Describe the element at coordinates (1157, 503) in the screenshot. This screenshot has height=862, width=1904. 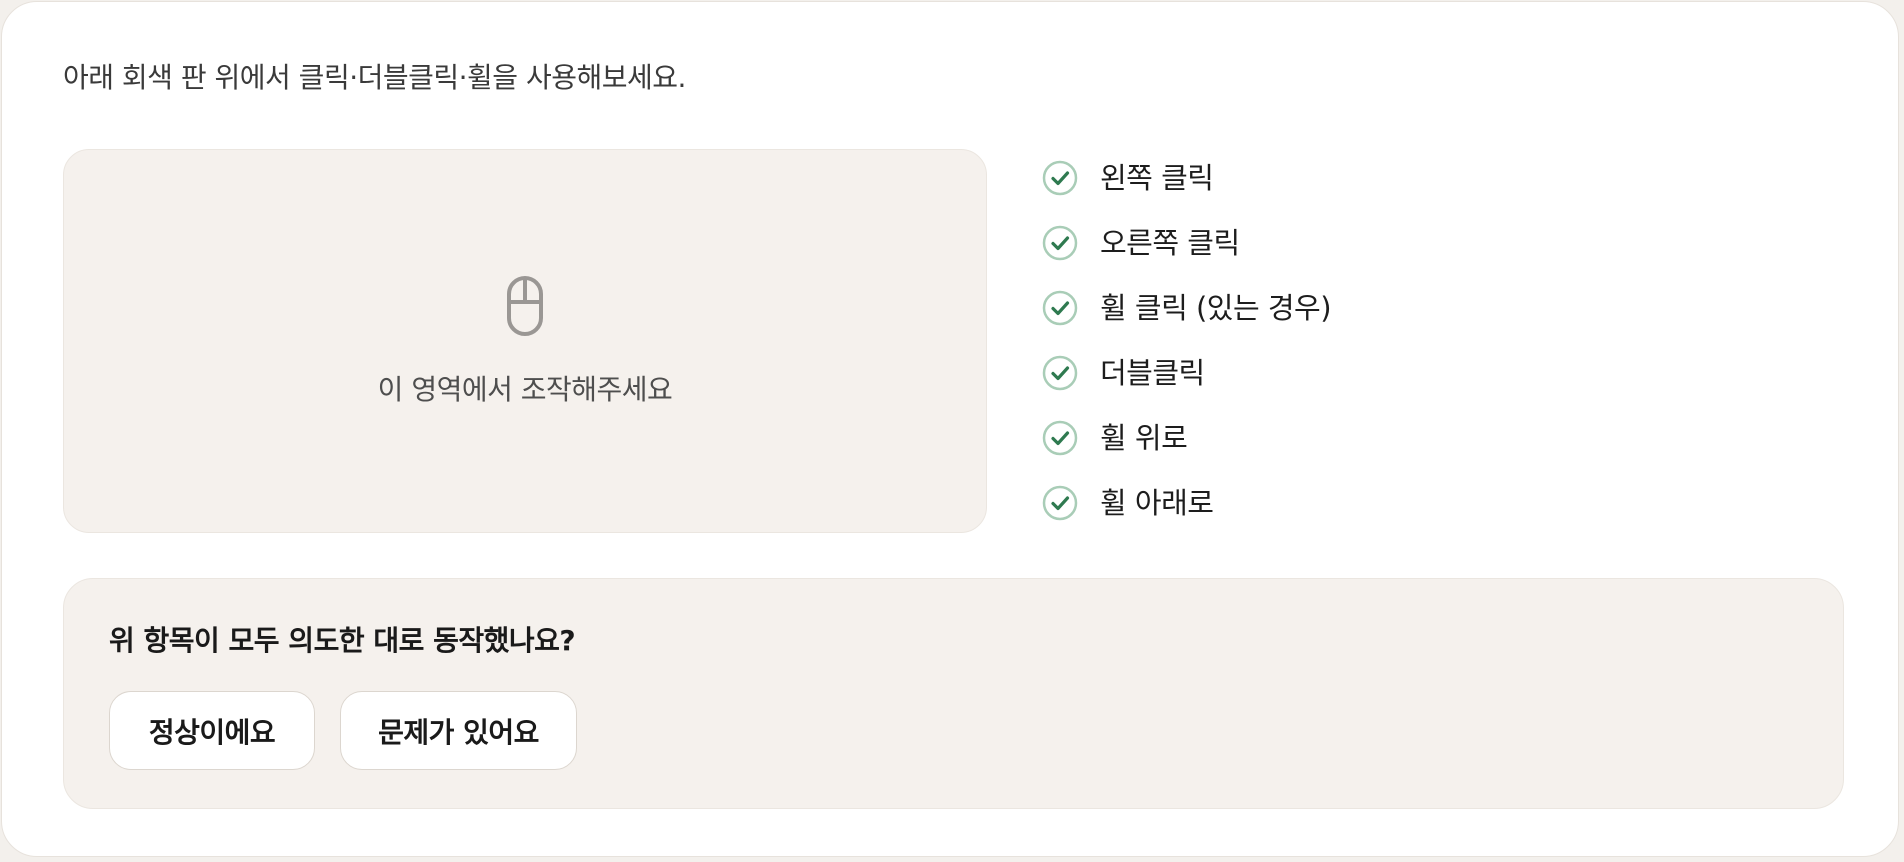
I see `checklist-item-label: 휠 아래로` at that location.